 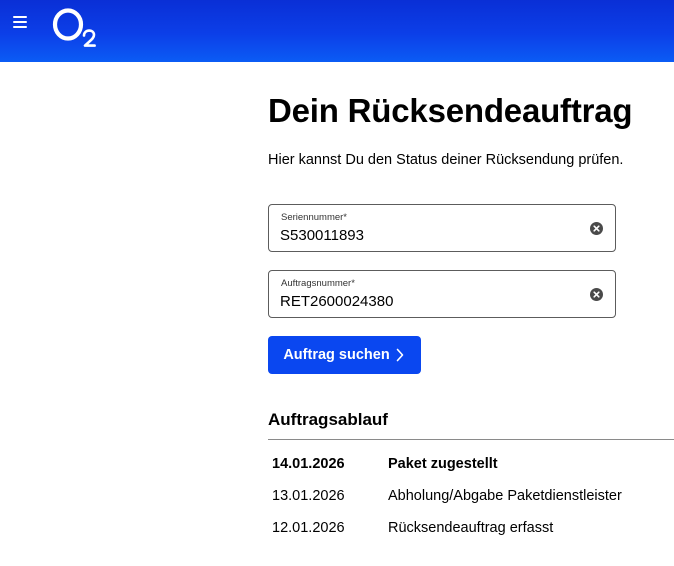 What do you see at coordinates (471, 528) in the screenshot?
I see `history-event: Rücksendeauftrag erfasst` at bounding box center [471, 528].